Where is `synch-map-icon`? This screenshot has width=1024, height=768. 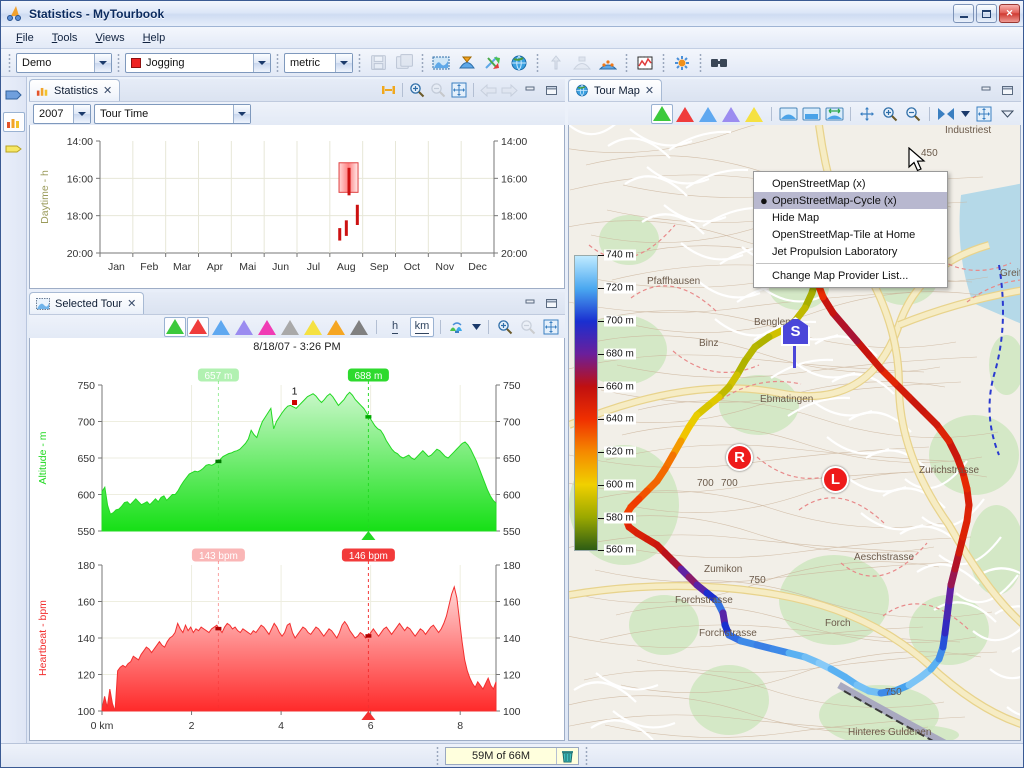
synch-map-icon is located at coordinates (867, 114).